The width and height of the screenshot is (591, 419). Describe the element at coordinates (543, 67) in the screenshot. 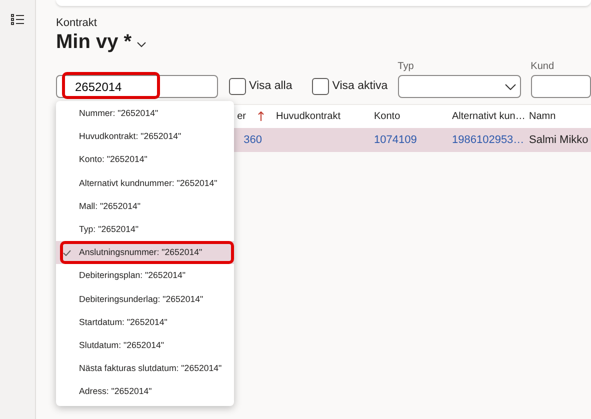

I see `field-label: Kund` at that location.